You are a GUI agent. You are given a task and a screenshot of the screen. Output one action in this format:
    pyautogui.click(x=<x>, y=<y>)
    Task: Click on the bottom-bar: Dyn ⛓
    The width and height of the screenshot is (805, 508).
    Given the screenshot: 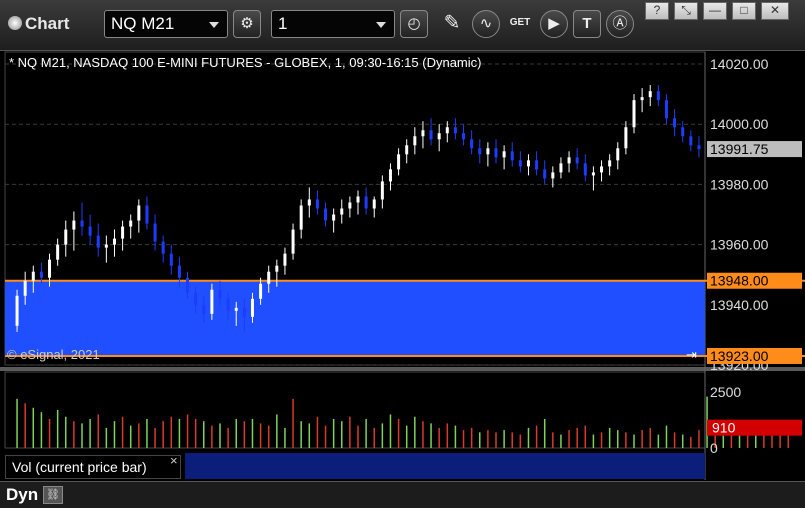 What is the action you would take?
    pyautogui.click(x=402, y=494)
    